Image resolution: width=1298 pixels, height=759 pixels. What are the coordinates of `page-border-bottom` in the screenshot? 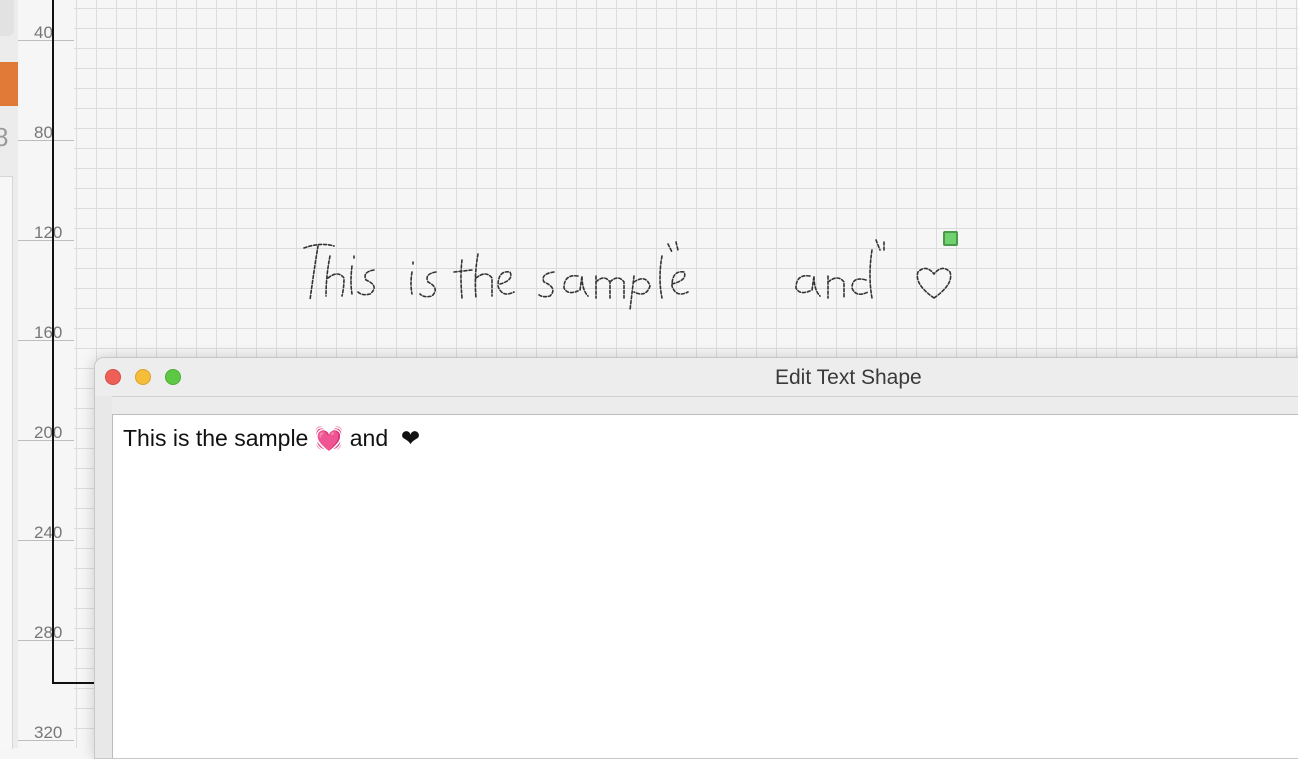 It's located at (75, 683).